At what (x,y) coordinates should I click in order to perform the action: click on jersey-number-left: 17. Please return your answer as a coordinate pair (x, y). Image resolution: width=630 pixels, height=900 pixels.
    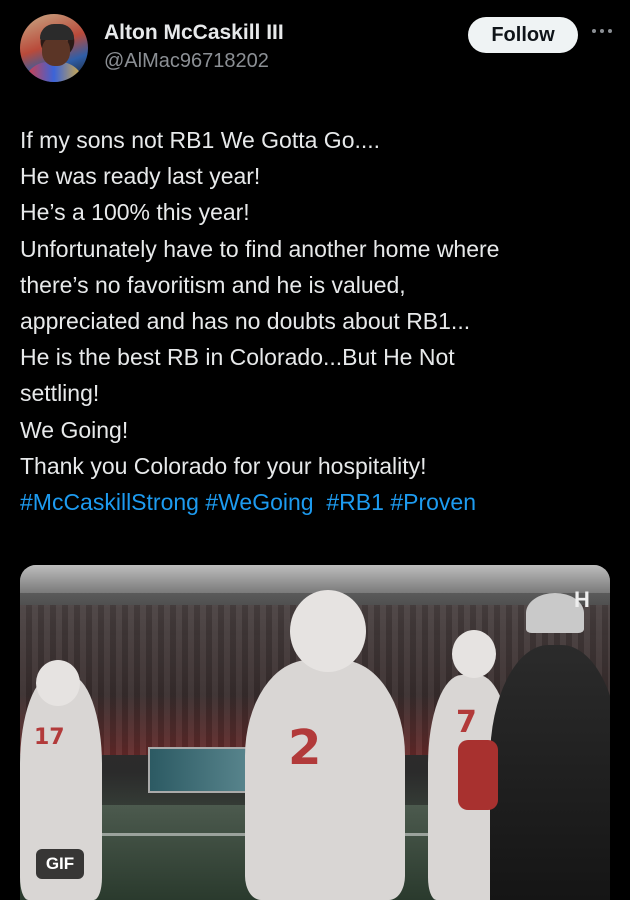
    Looking at the image, I should click on (49, 737).